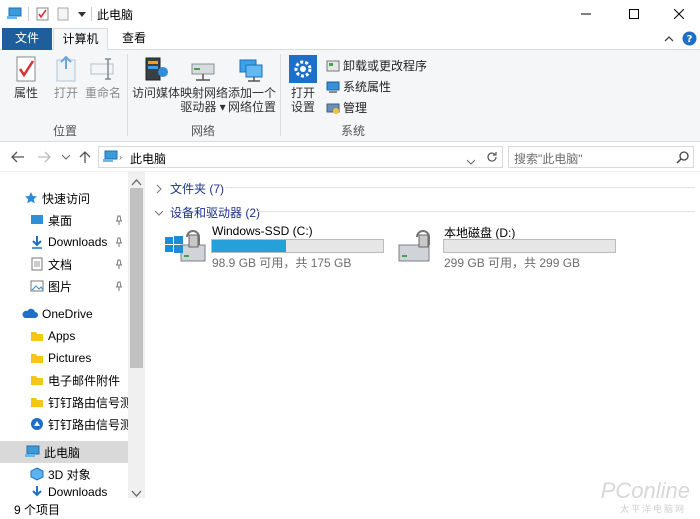  I want to click on navigation-bar: › 此电脑 搜索"此电脑", so click(350, 157).